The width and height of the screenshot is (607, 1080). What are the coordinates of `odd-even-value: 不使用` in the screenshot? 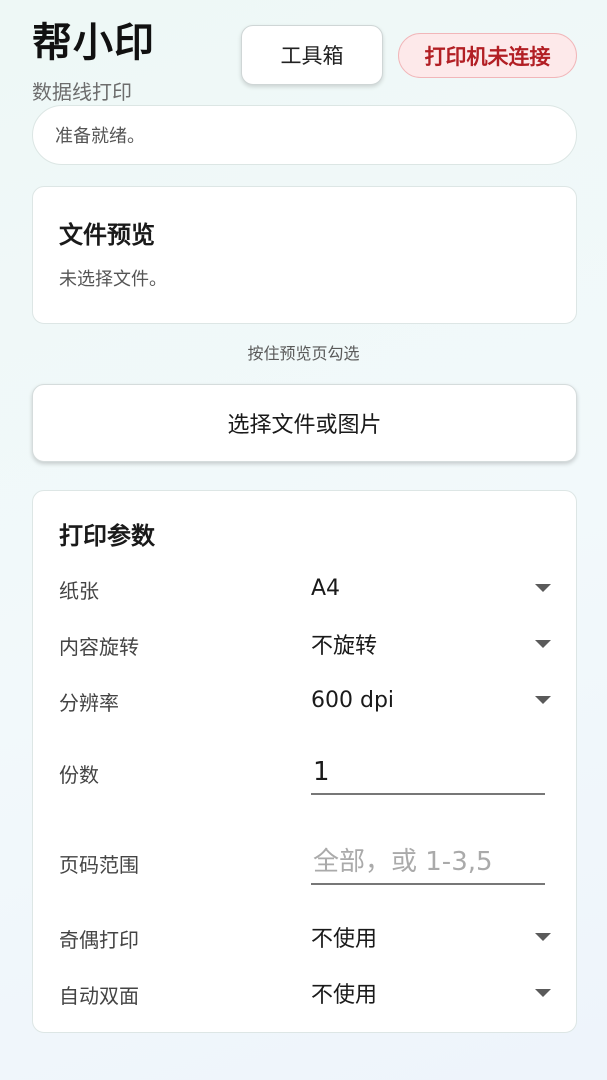 It's located at (344, 939).